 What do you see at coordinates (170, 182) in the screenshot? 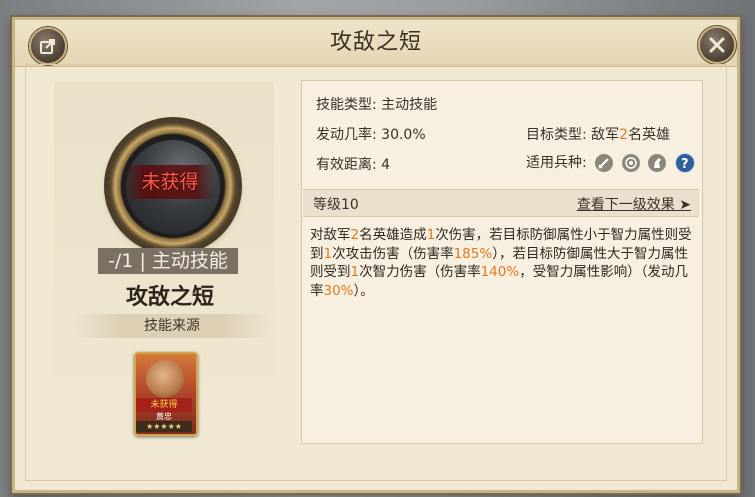
I see `unobtained-label: 未获得` at bounding box center [170, 182].